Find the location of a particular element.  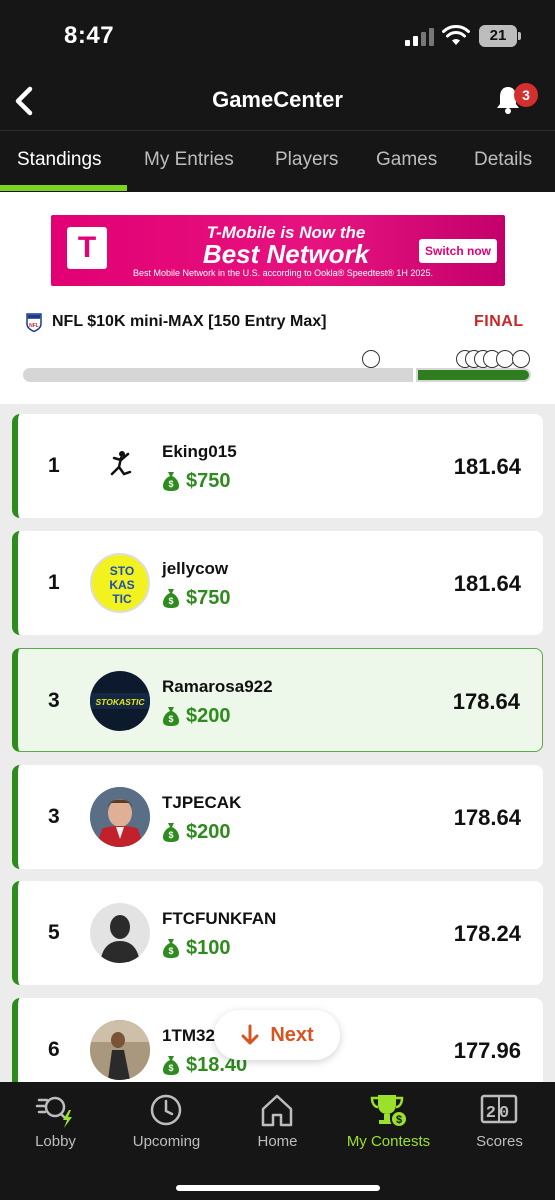

standings-row: 1 STO KAS TIC jellycow $ $750 181.64 is located at coordinates (277, 583).